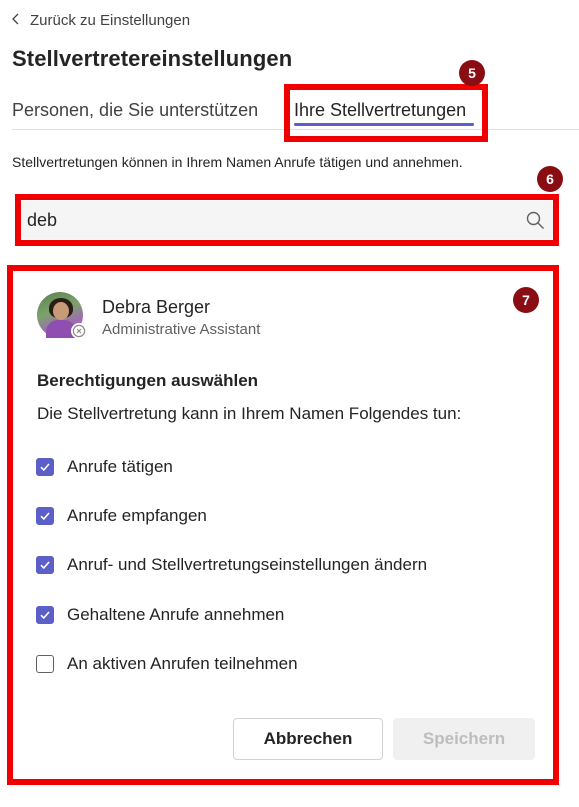  I want to click on permission-pick-up-held-calls: Gehaltene Anrufe annehmen, so click(160, 615).